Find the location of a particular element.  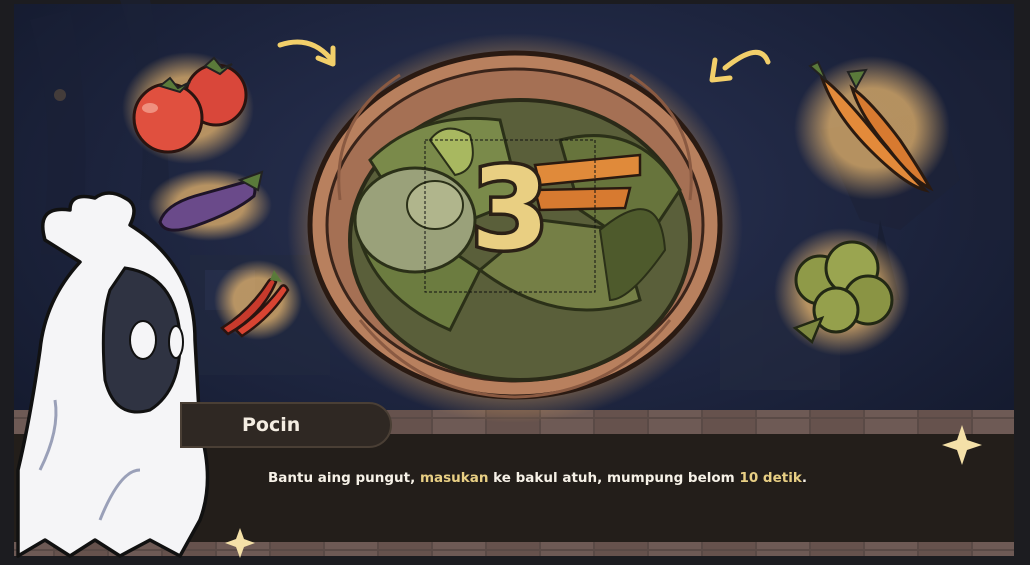

eggplant-icon is located at coordinates (210, 205).